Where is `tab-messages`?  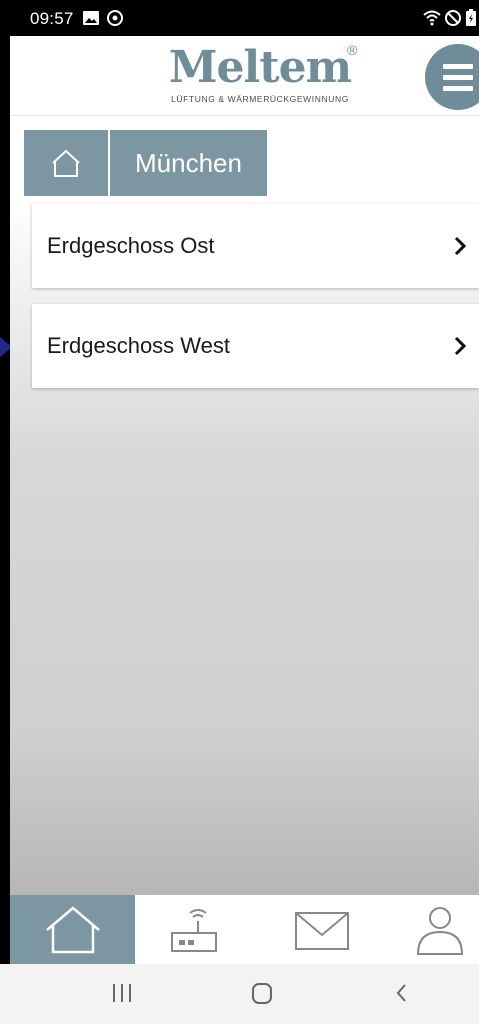 tab-messages is located at coordinates (321, 929).